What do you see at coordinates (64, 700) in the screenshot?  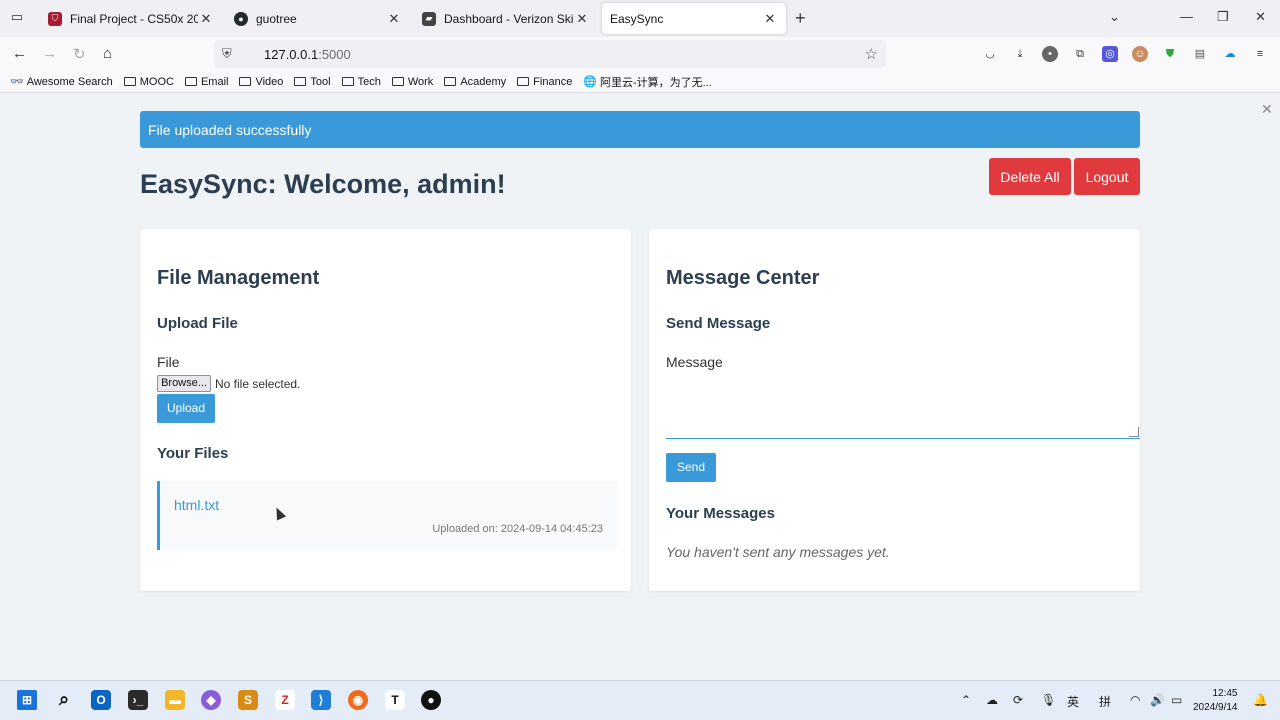 I see `search-icon: ⌕` at bounding box center [64, 700].